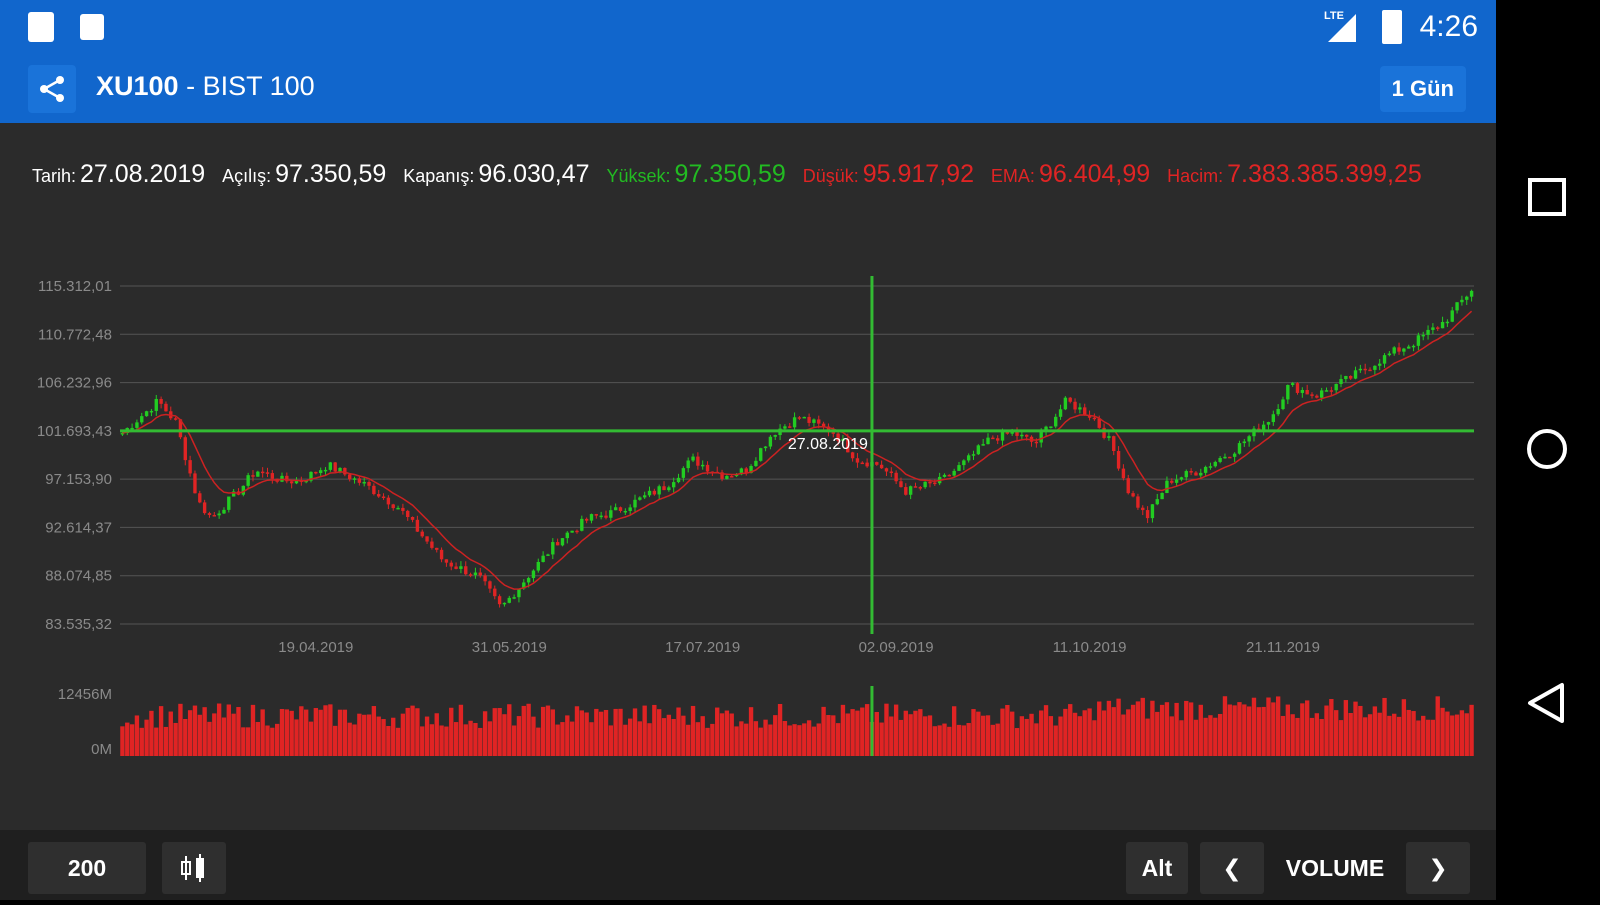  What do you see at coordinates (730, 174) in the screenshot?
I see `high-value: 97.350,59` at bounding box center [730, 174].